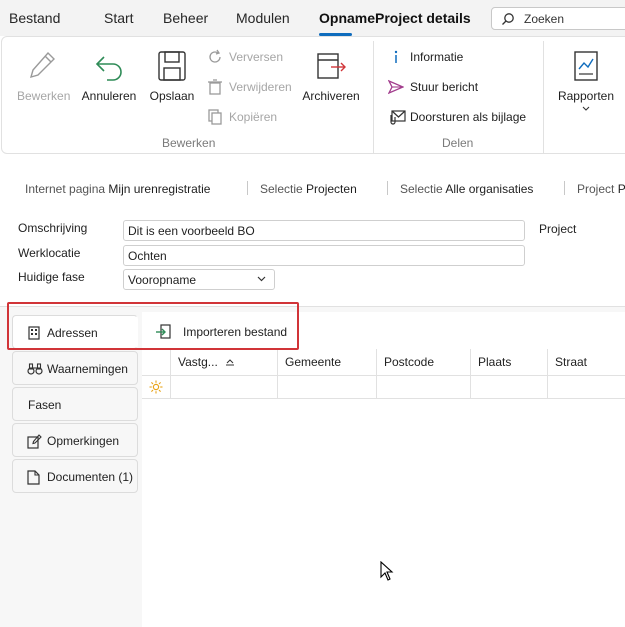 The width and height of the screenshot is (625, 627). What do you see at coordinates (230, 362) in the screenshot?
I see `sort-ascending-icon` at bounding box center [230, 362].